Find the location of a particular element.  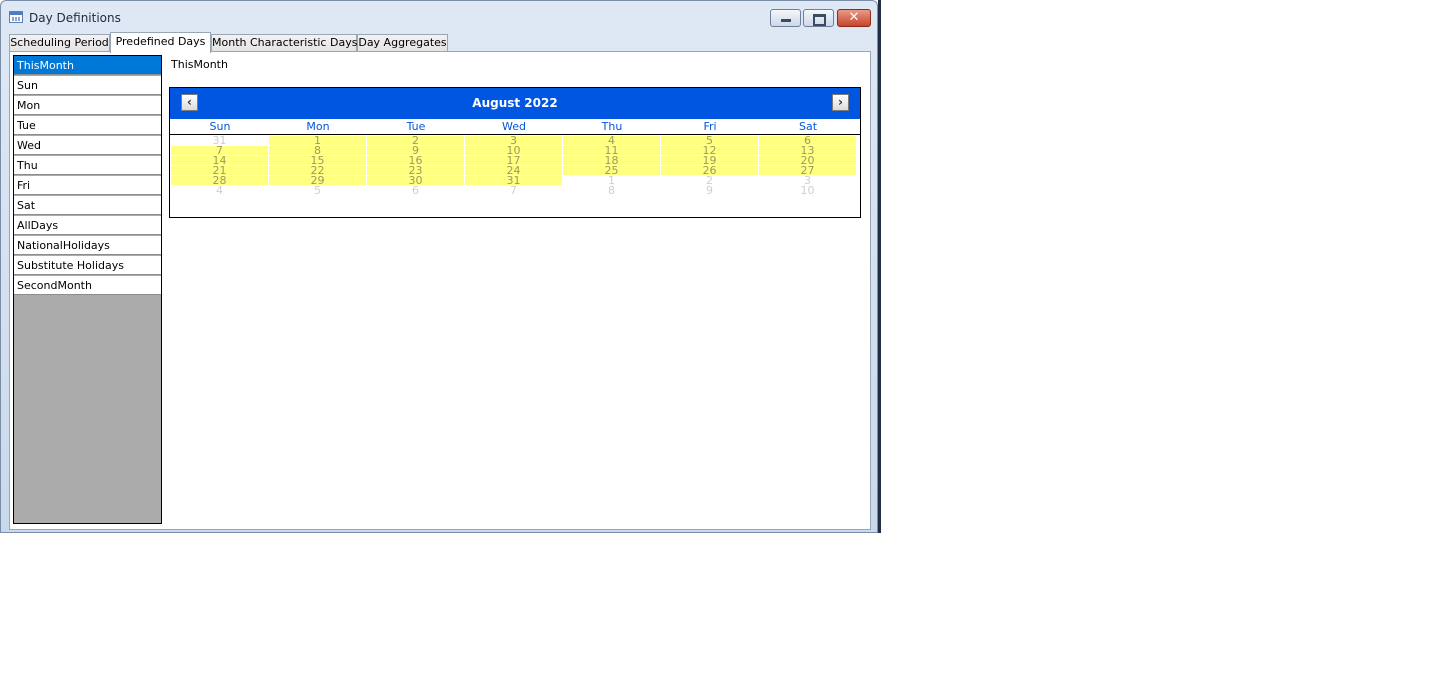

calendar-day-cell: 10 is located at coordinates (807, 190).